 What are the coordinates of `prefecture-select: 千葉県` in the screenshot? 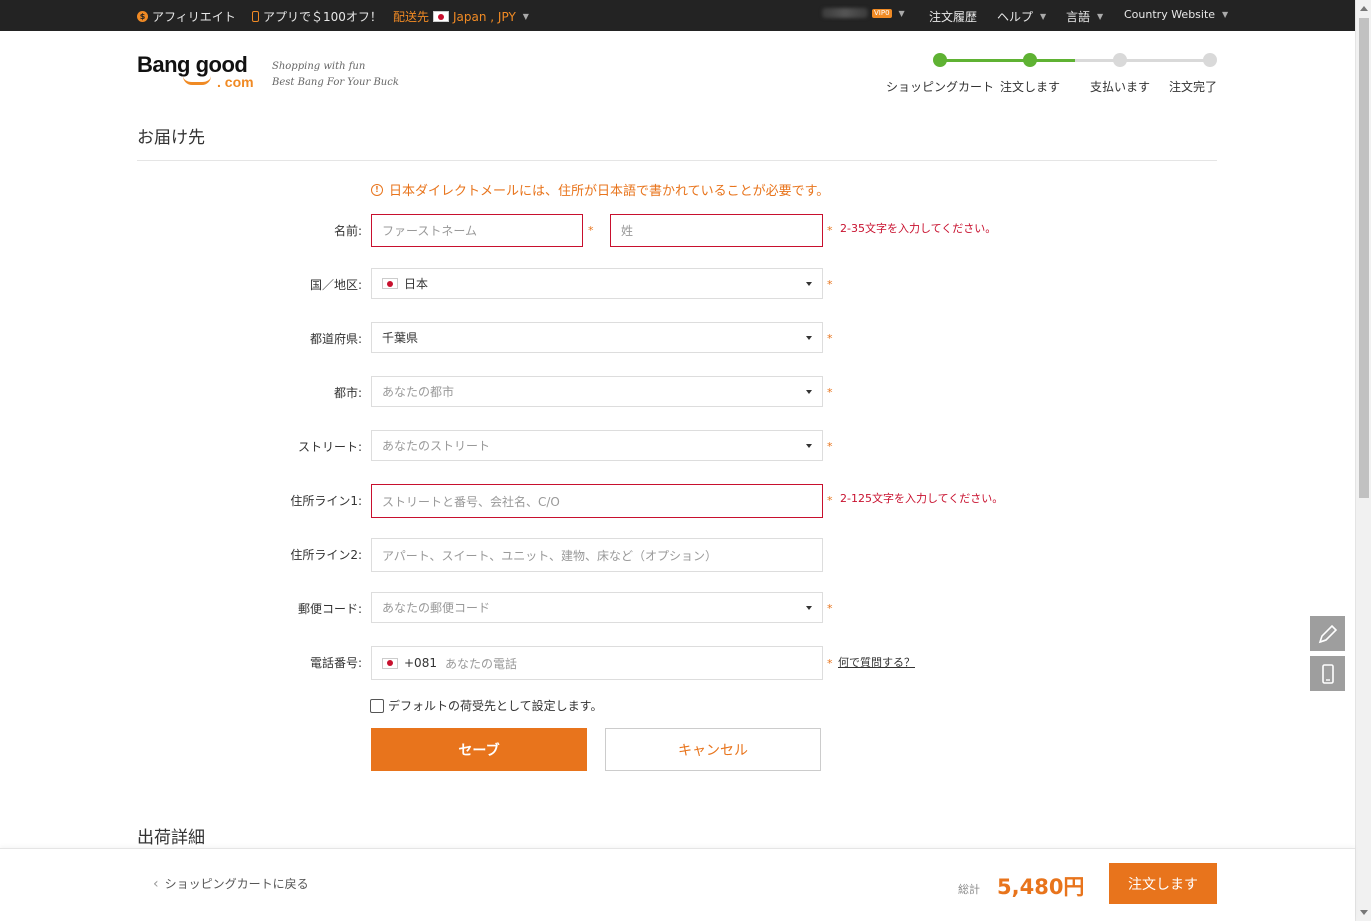 It's located at (597, 337).